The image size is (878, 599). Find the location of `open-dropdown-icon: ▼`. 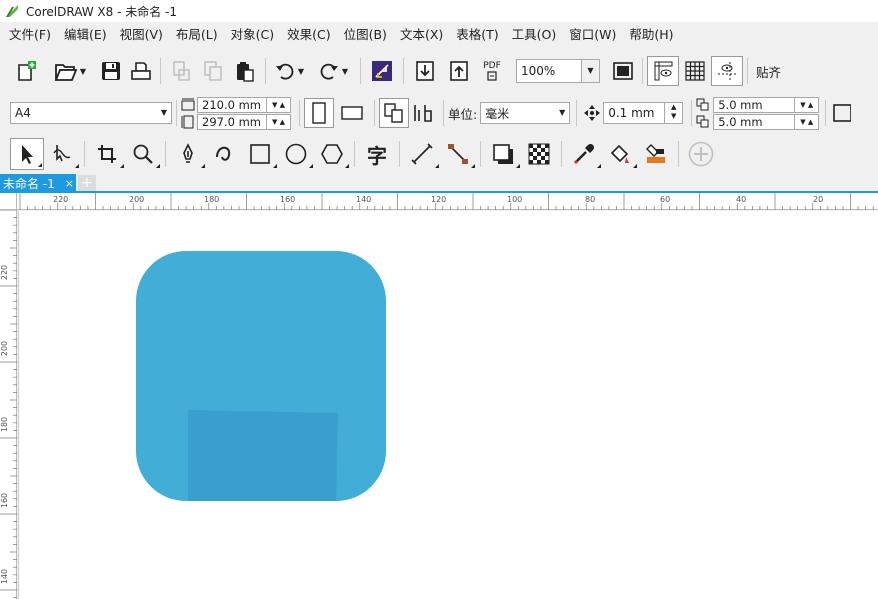

open-dropdown-icon: ▼ is located at coordinates (83, 71).